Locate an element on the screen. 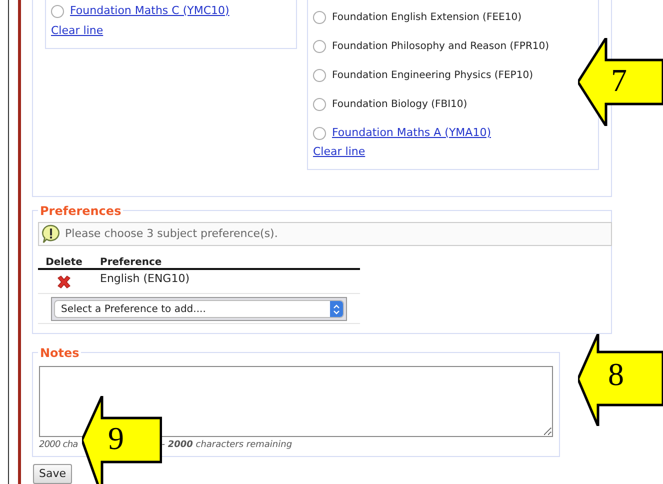 Image resolution: width=663 pixels, height=484 pixels. notice-icon is located at coordinates (51, 234).